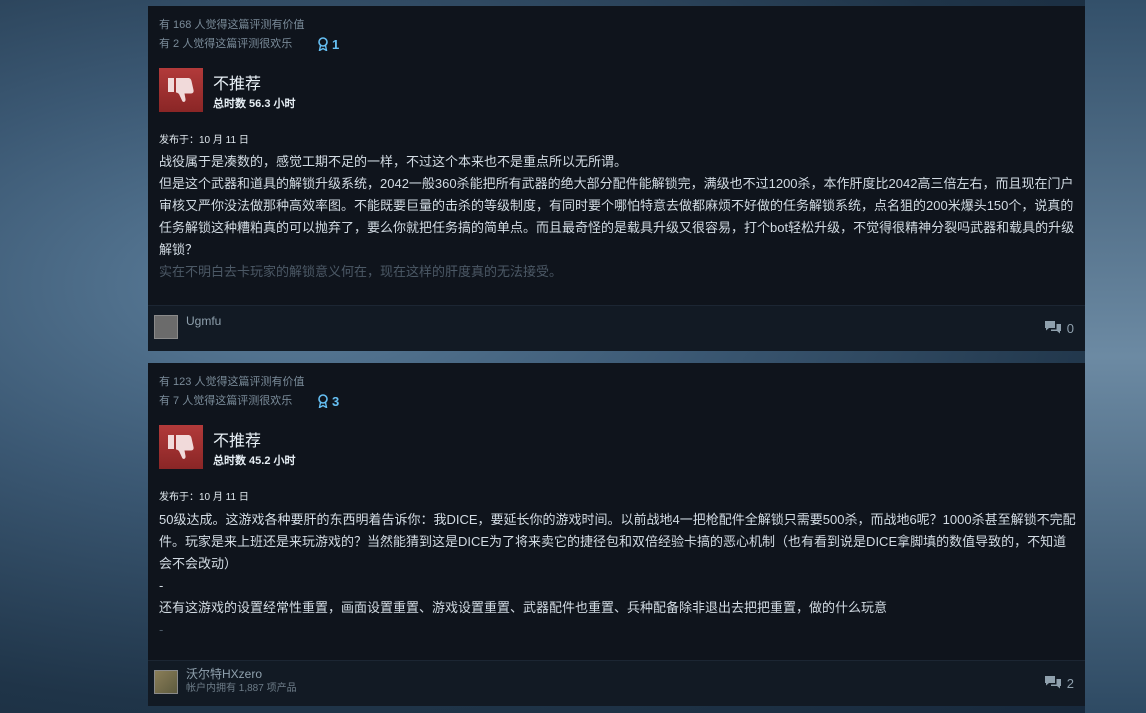  I want to click on user-product-count: 帐户内拥有 1,887 项产品, so click(241, 688).